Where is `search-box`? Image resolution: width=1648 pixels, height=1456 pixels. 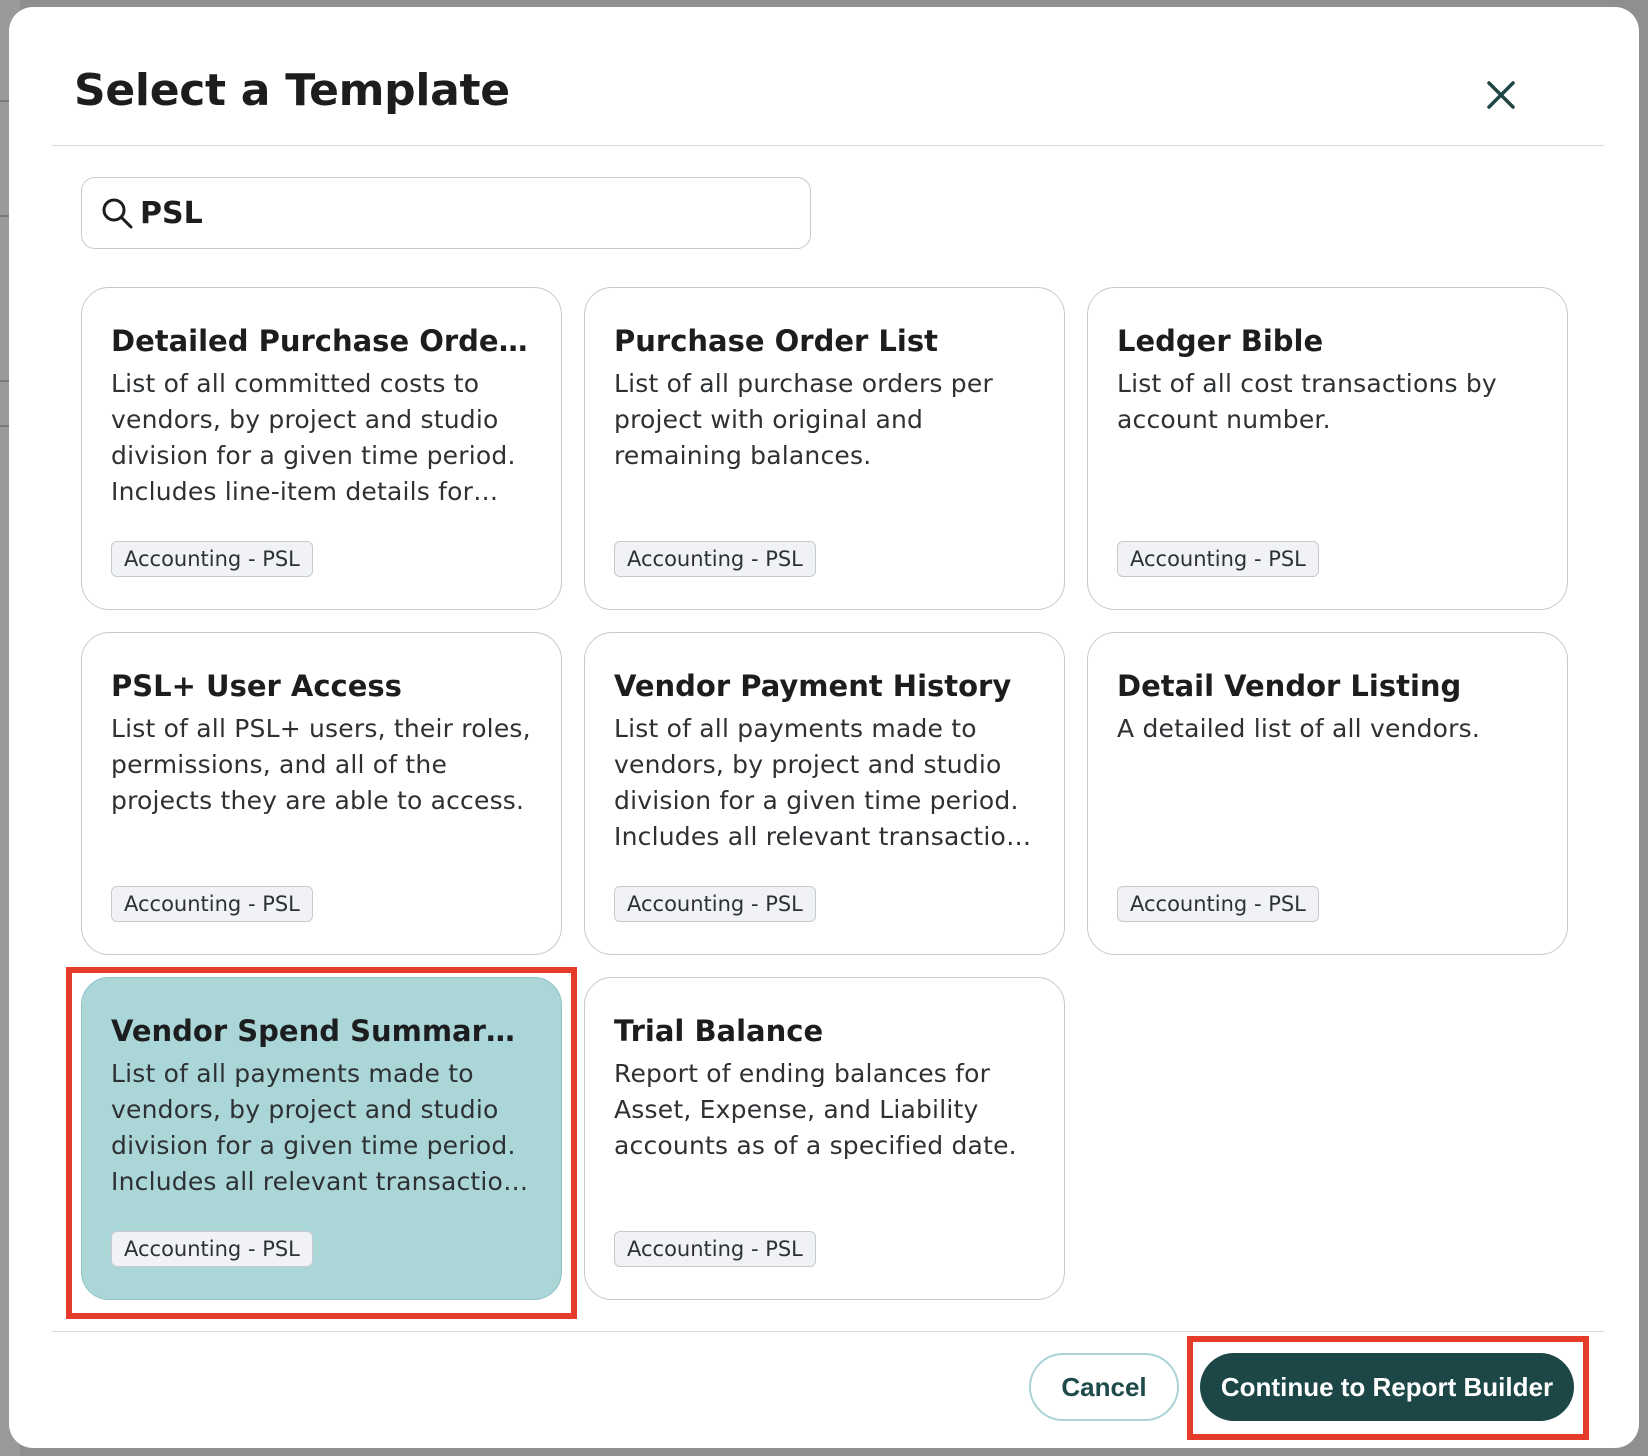
search-box is located at coordinates (446, 213).